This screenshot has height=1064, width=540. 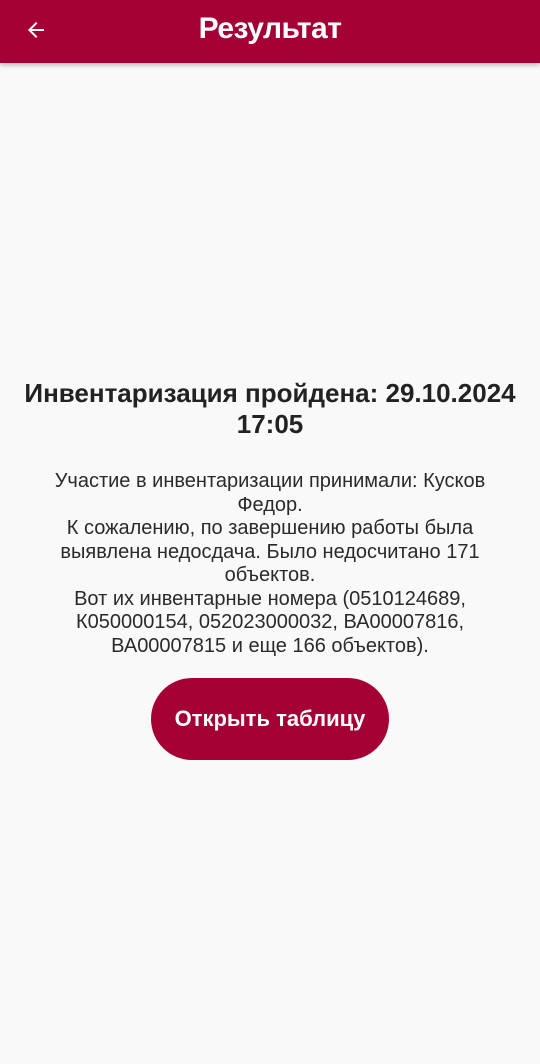 What do you see at coordinates (270, 28) in the screenshot?
I see `page-title: Результат` at bounding box center [270, 28].